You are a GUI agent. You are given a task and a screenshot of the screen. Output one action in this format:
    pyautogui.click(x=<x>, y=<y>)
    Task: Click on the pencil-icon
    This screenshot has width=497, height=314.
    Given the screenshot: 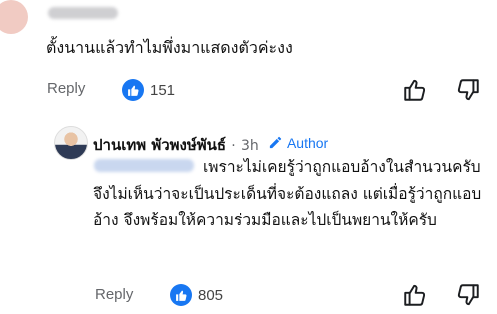 What is the action you would take?
    pyautogui.click(x=275, y=142)
    